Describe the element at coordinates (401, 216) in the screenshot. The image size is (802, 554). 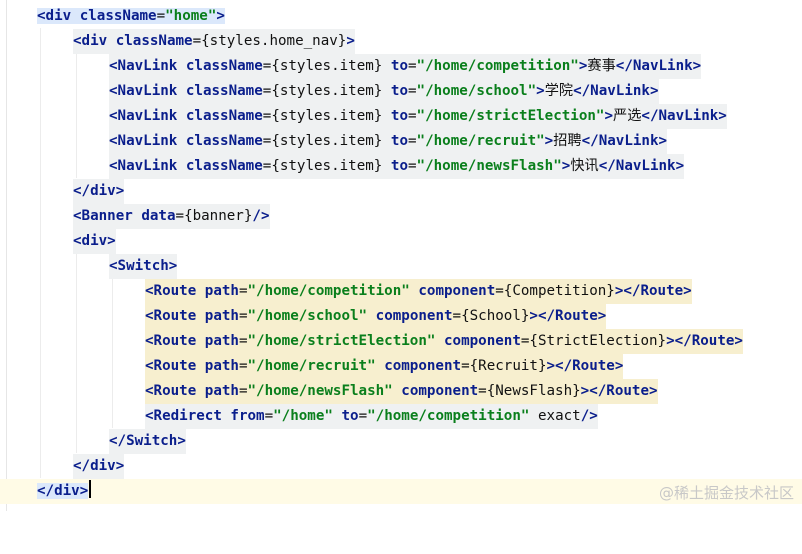
I see `code-line: <Banner data={banner}/>` at that location.